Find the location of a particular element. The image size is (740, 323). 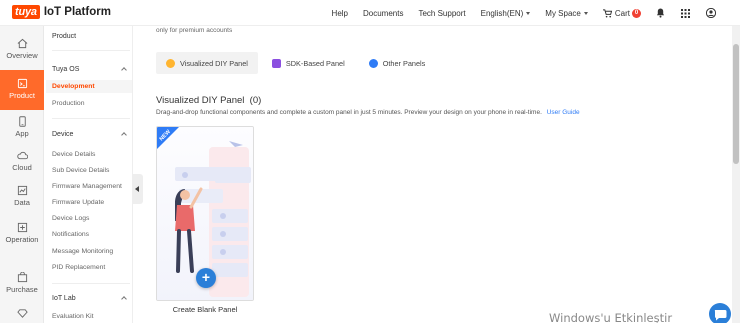

rail-item-app: App is located at coordinates (22, 127).